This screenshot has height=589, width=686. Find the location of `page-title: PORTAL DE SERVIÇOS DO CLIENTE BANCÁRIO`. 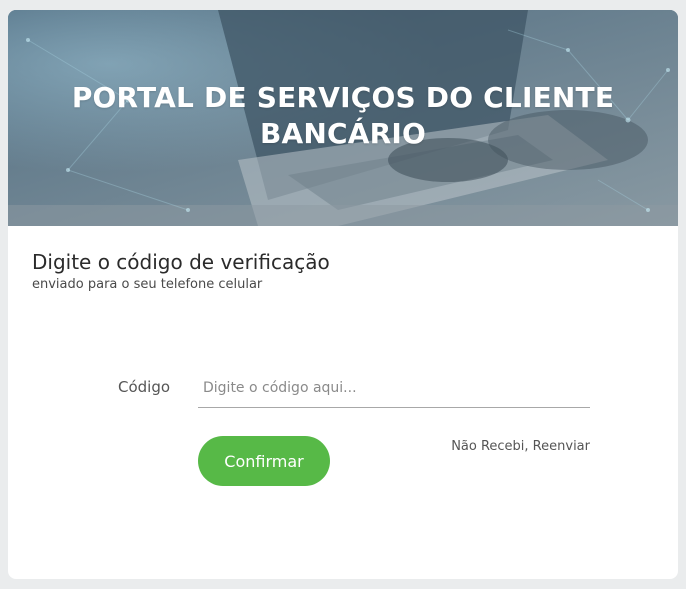

page-title: PORTAL DE SERVIÇOS DO CLIENTE BANCÁRIO is located at coordinates (343, 116).